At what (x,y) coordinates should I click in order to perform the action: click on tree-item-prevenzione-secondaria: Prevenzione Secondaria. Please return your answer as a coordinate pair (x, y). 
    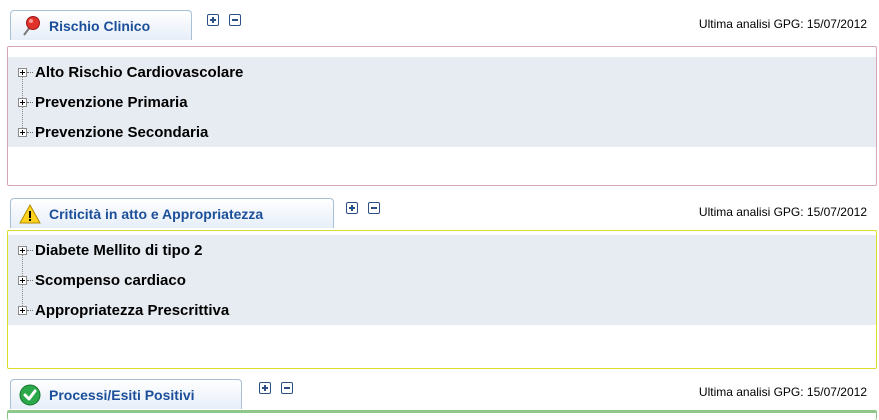
    Looking at the image, I should click on (442, 132).